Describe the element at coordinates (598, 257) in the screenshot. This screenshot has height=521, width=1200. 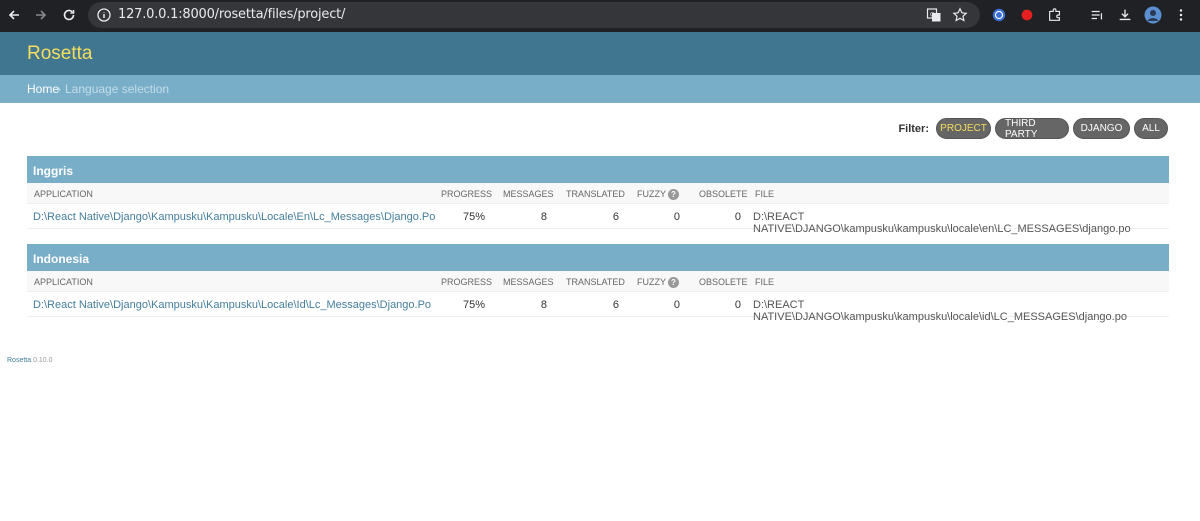
I see `language-caption: Indonesia` at that location.